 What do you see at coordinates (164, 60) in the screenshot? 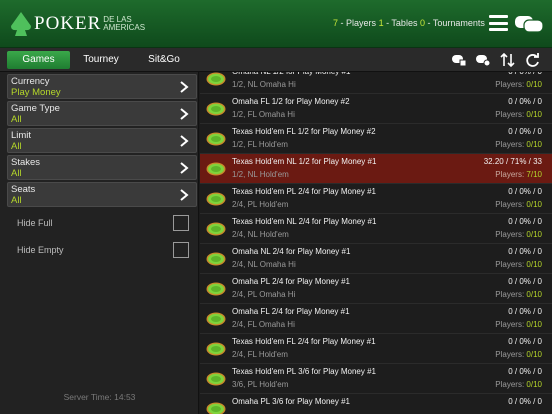
I see `tab-sitandgo: Sit&Go` at bounding box center [164, 60].